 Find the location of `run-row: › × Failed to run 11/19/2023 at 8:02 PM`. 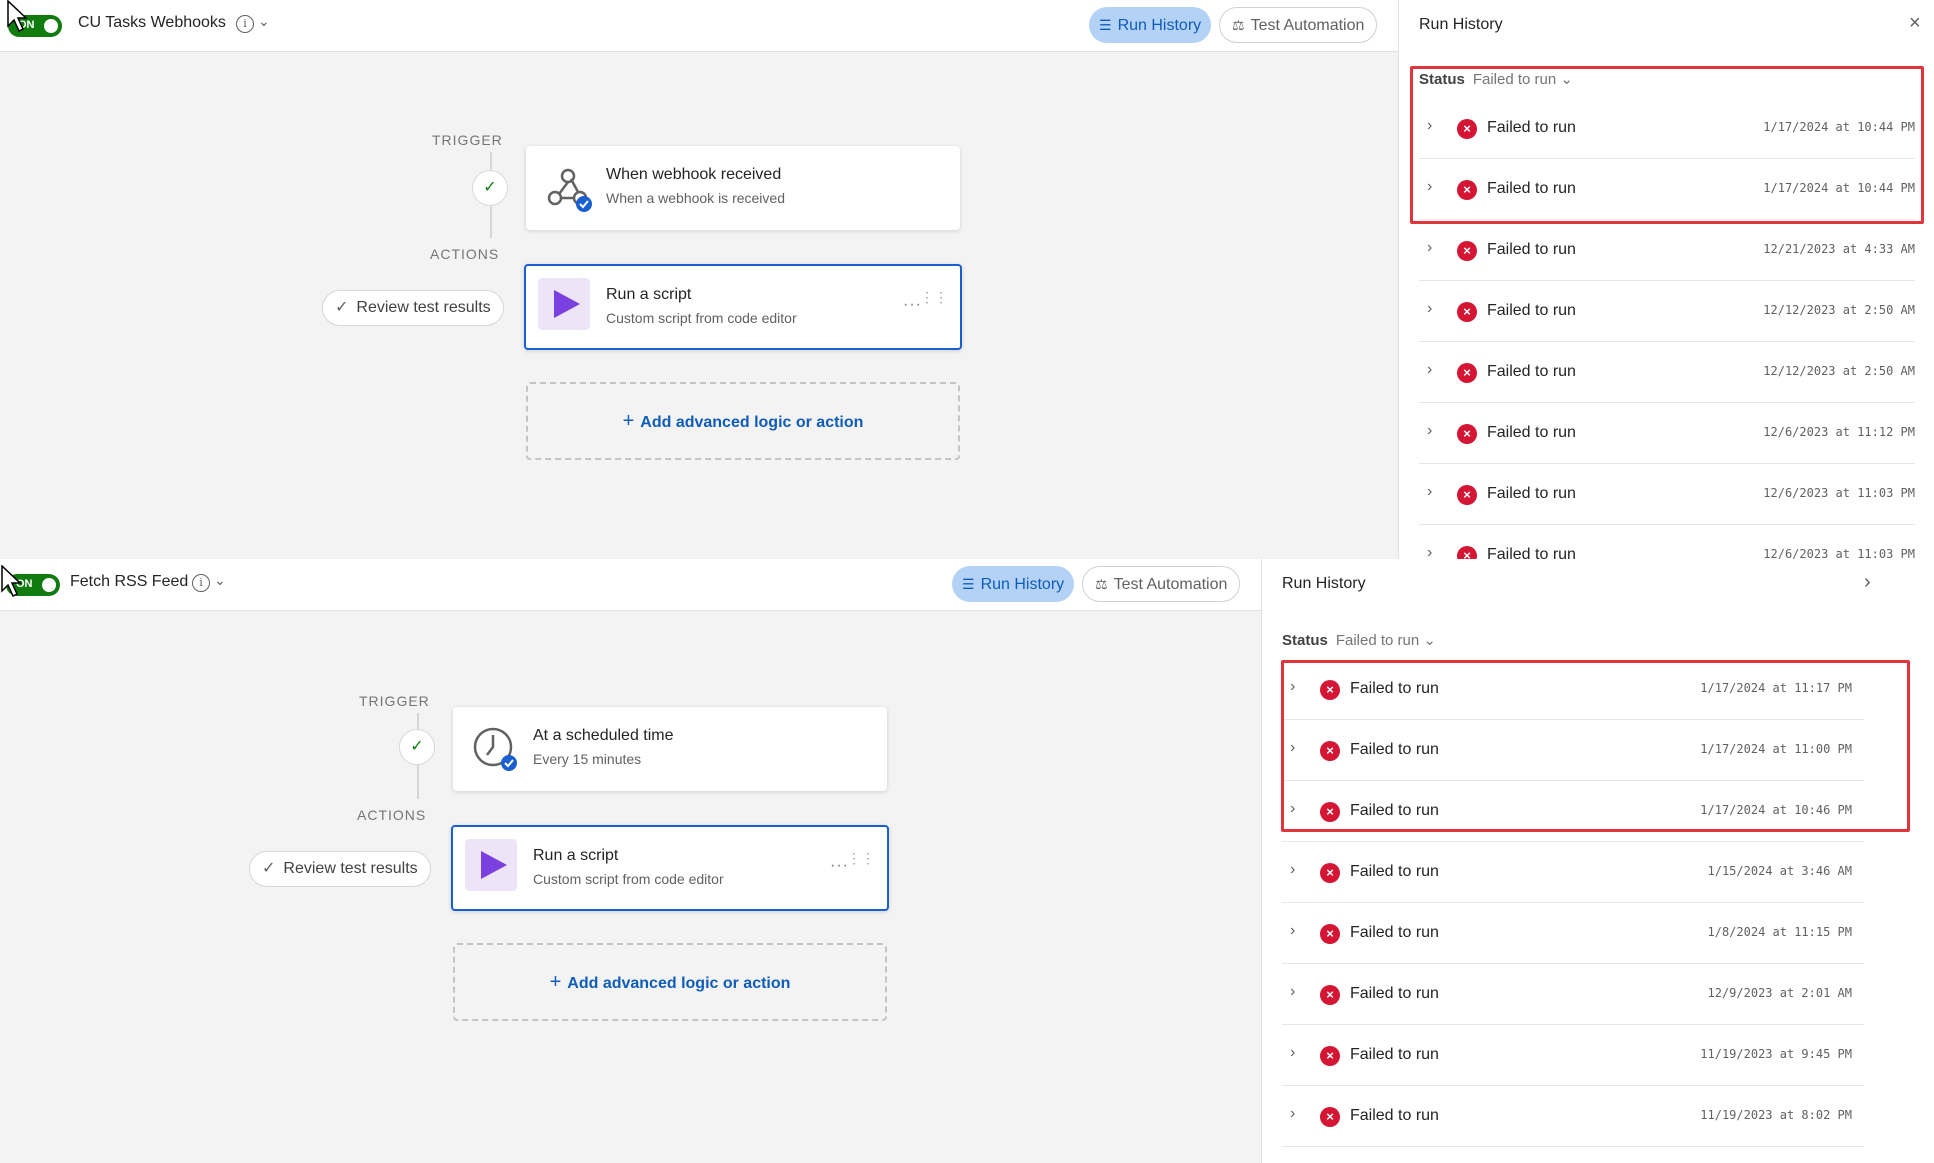

run-row: › × Failed to run 11/19/2023 at 8:02 PM is located at coordinates (1573, 1117).